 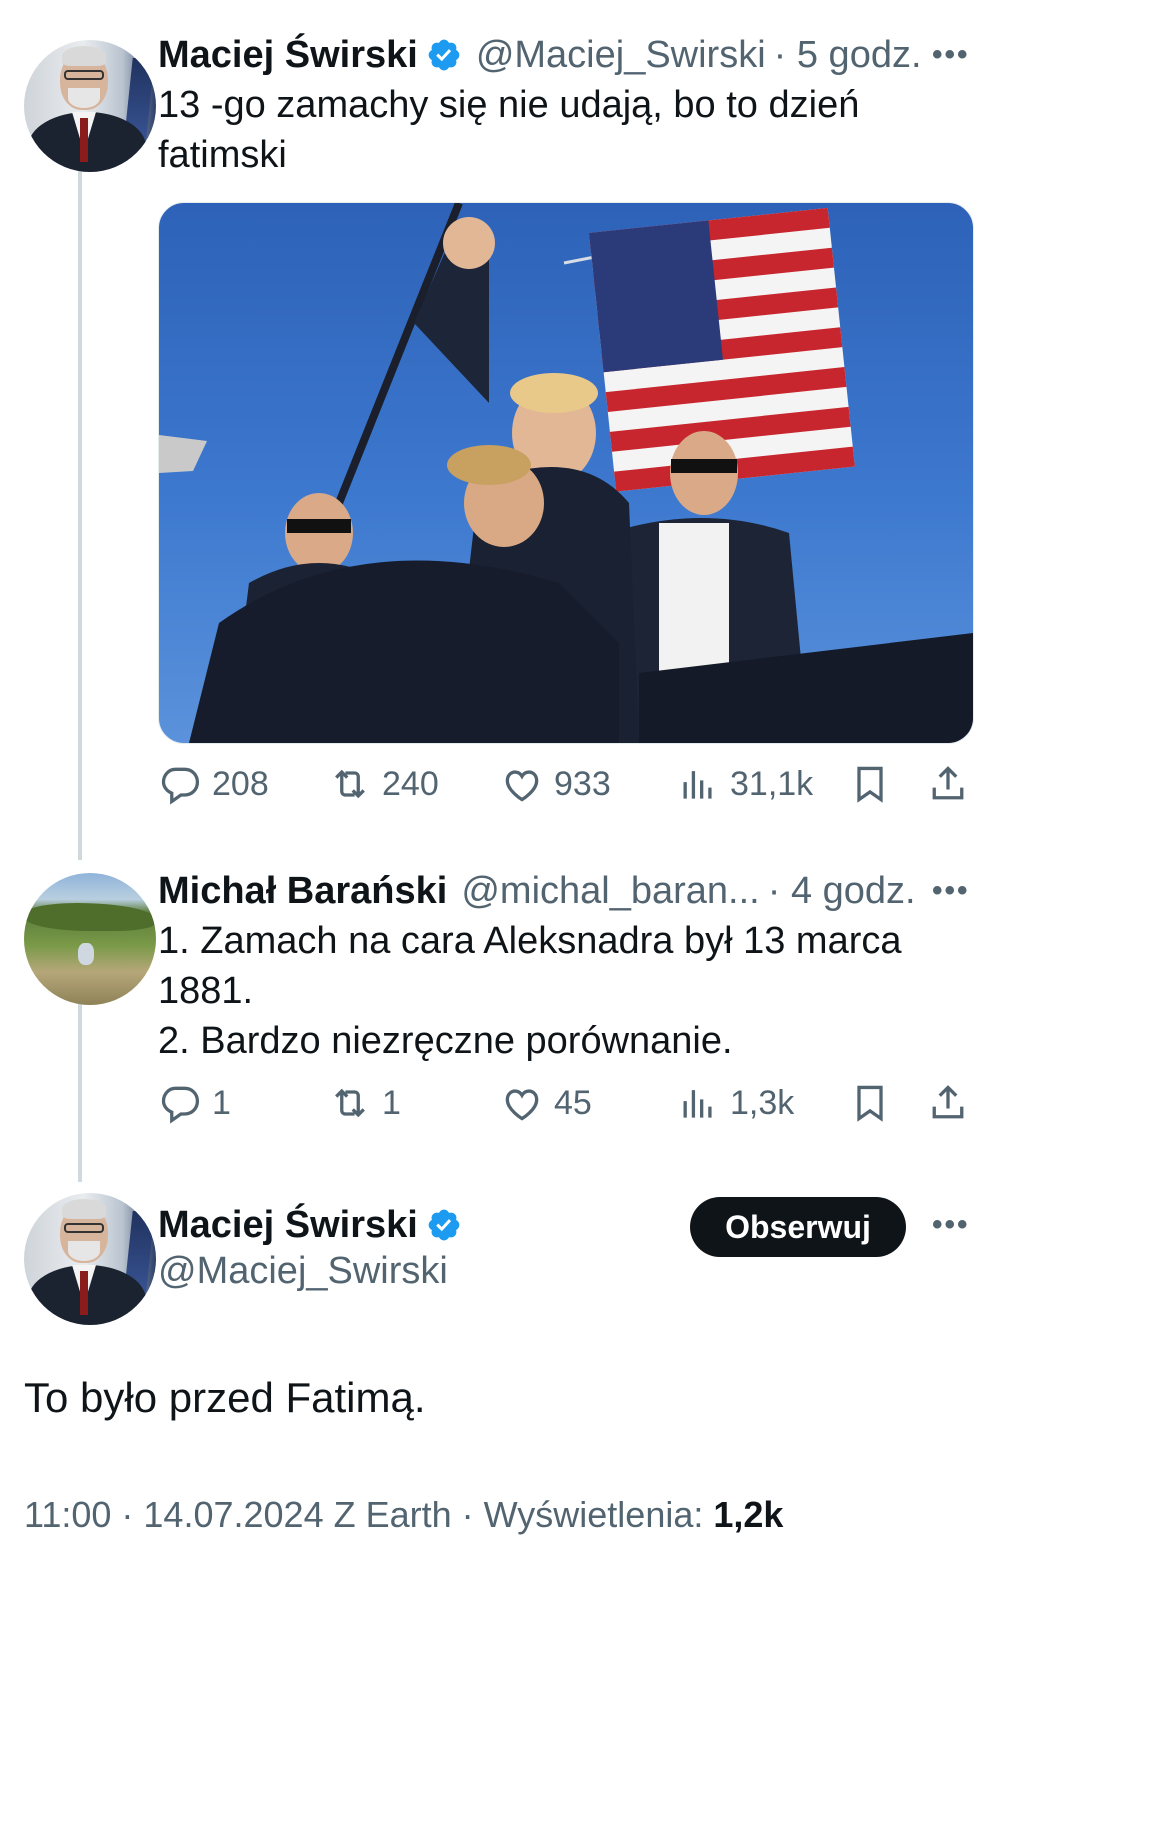 What do you see at coordinates (391, 1102) in the screenshot?
I see `repost-count: 1` at bounding box center [391, 1102].